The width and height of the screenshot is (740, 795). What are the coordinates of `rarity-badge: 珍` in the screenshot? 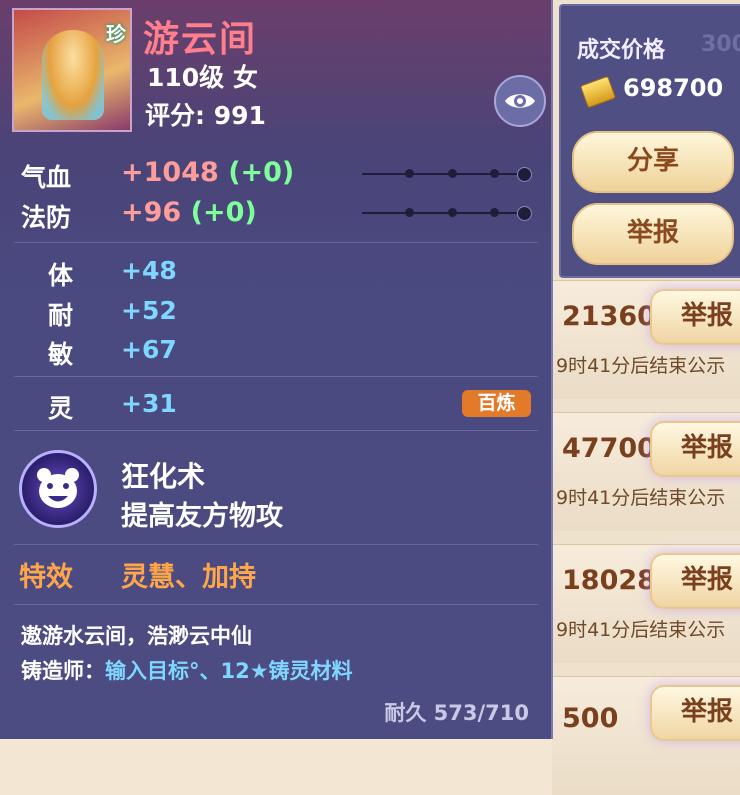 It's located at (116, 34).